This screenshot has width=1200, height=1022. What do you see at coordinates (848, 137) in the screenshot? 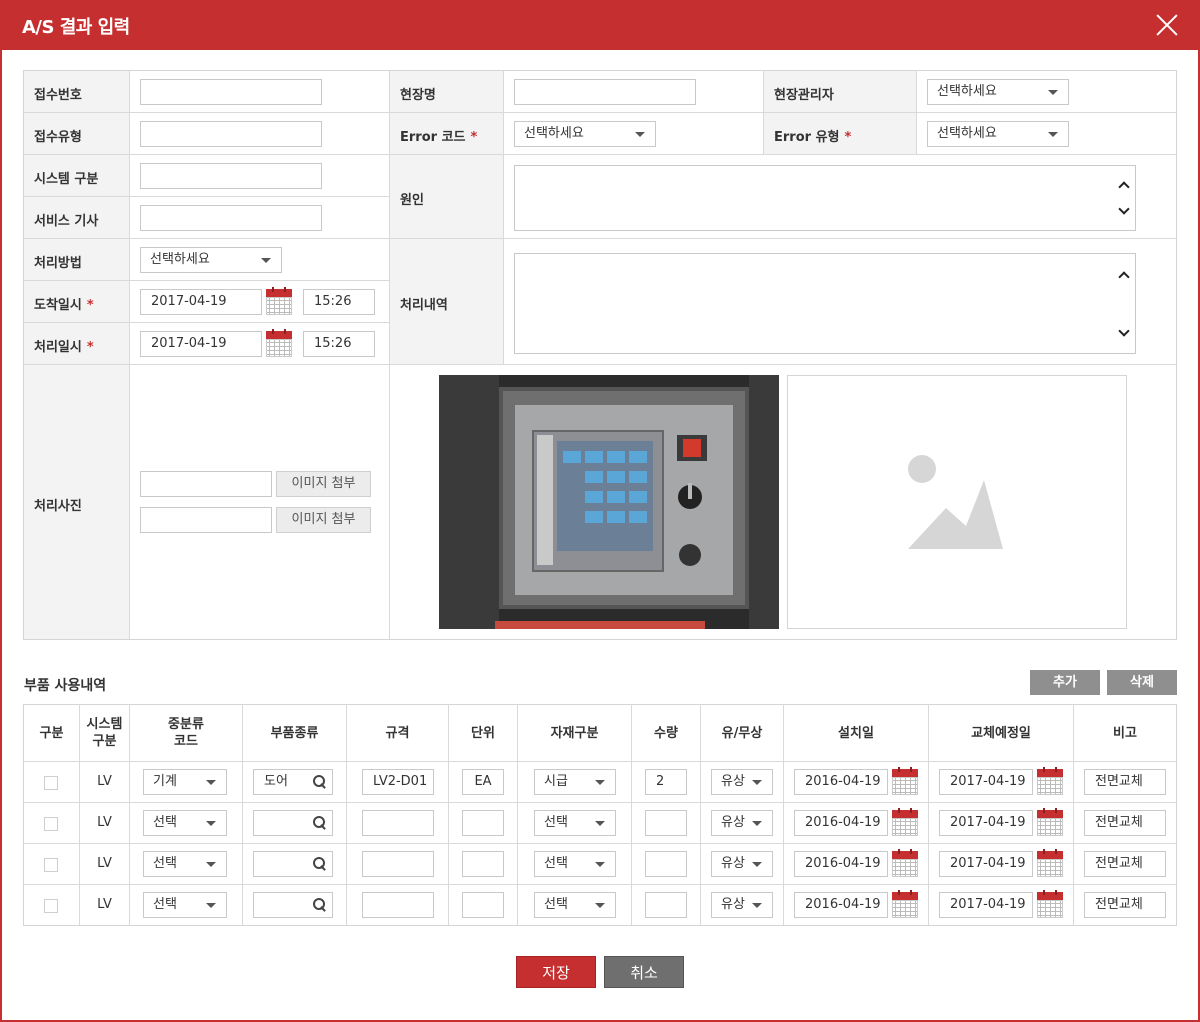
I see `required-mark: *` at bounding box center [848, 137].